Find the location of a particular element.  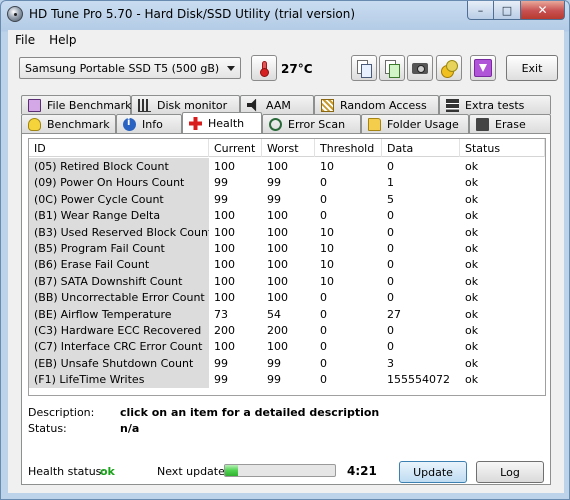

column-header-worst: Worst is located at coordinates (288, 148).